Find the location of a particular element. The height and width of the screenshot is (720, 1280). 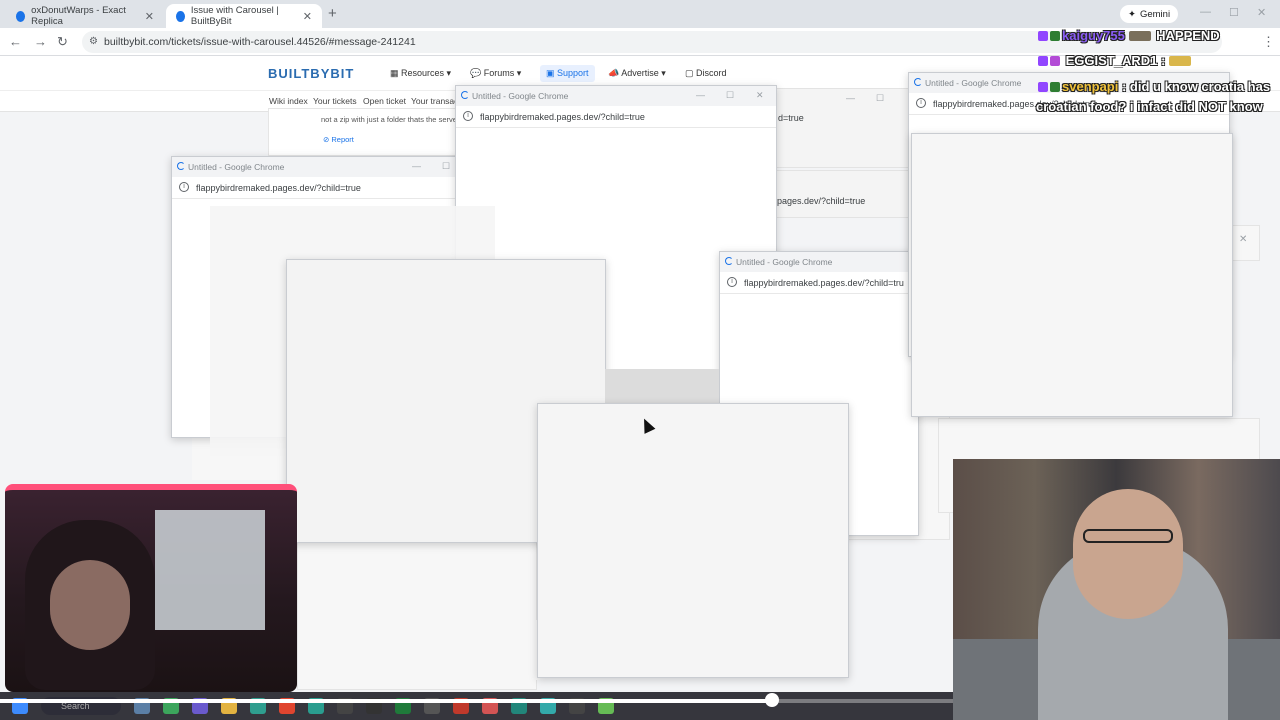

nav-discord: ▢ Discord is located at coordinates (706, 73).